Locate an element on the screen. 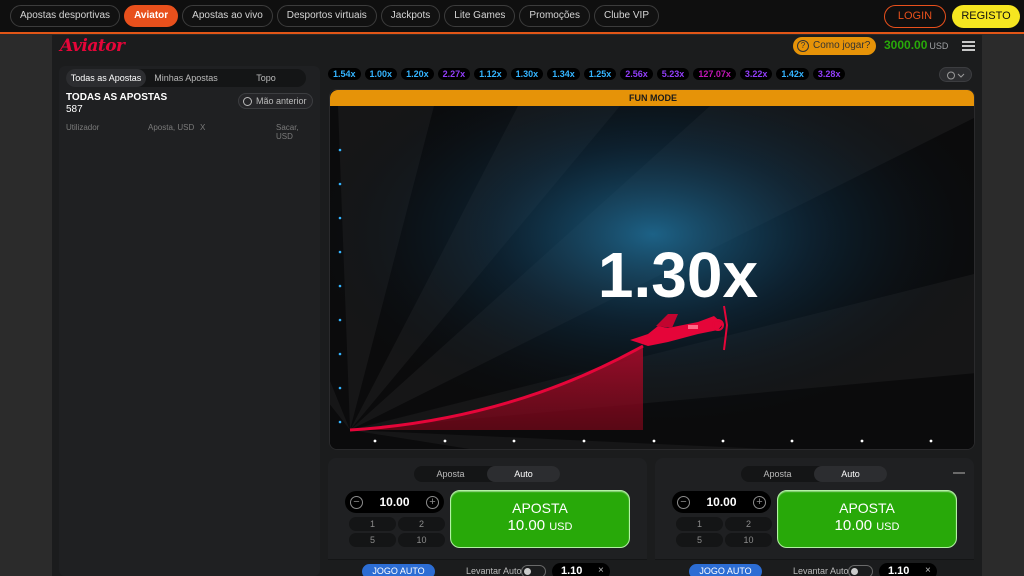 This screenshot has width=1024, height=576. tab-all-bets: Todas as Apostas is located at coordinates (106, 78).